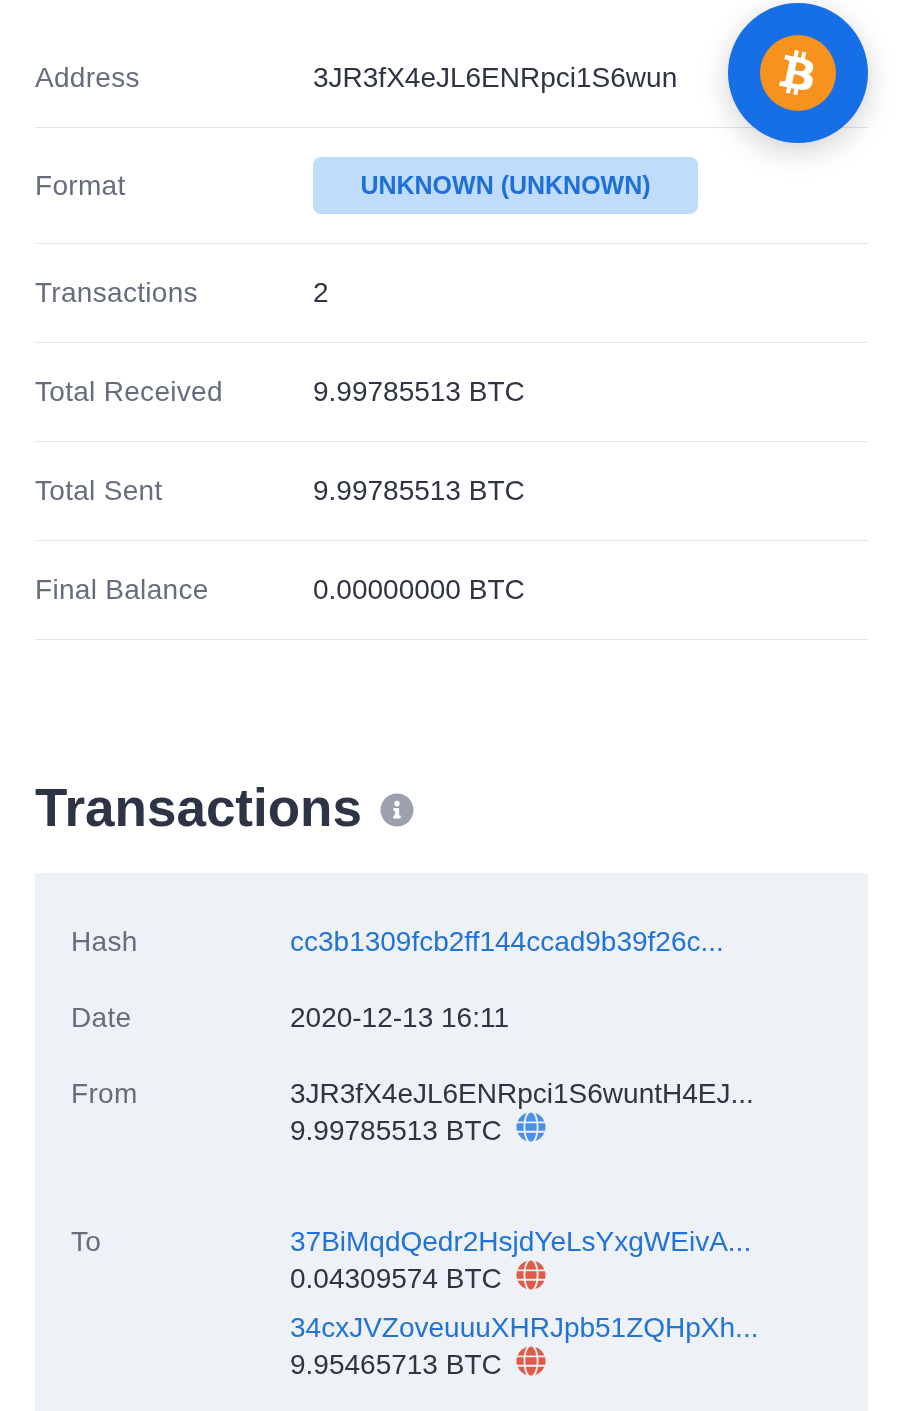 Image resolution: width=900 pixels, height=1411 pixels. Describe the element at coordinates (396, 1279) in the screenshot. I see `amount-value: 0.04309574 BTC` at that location.